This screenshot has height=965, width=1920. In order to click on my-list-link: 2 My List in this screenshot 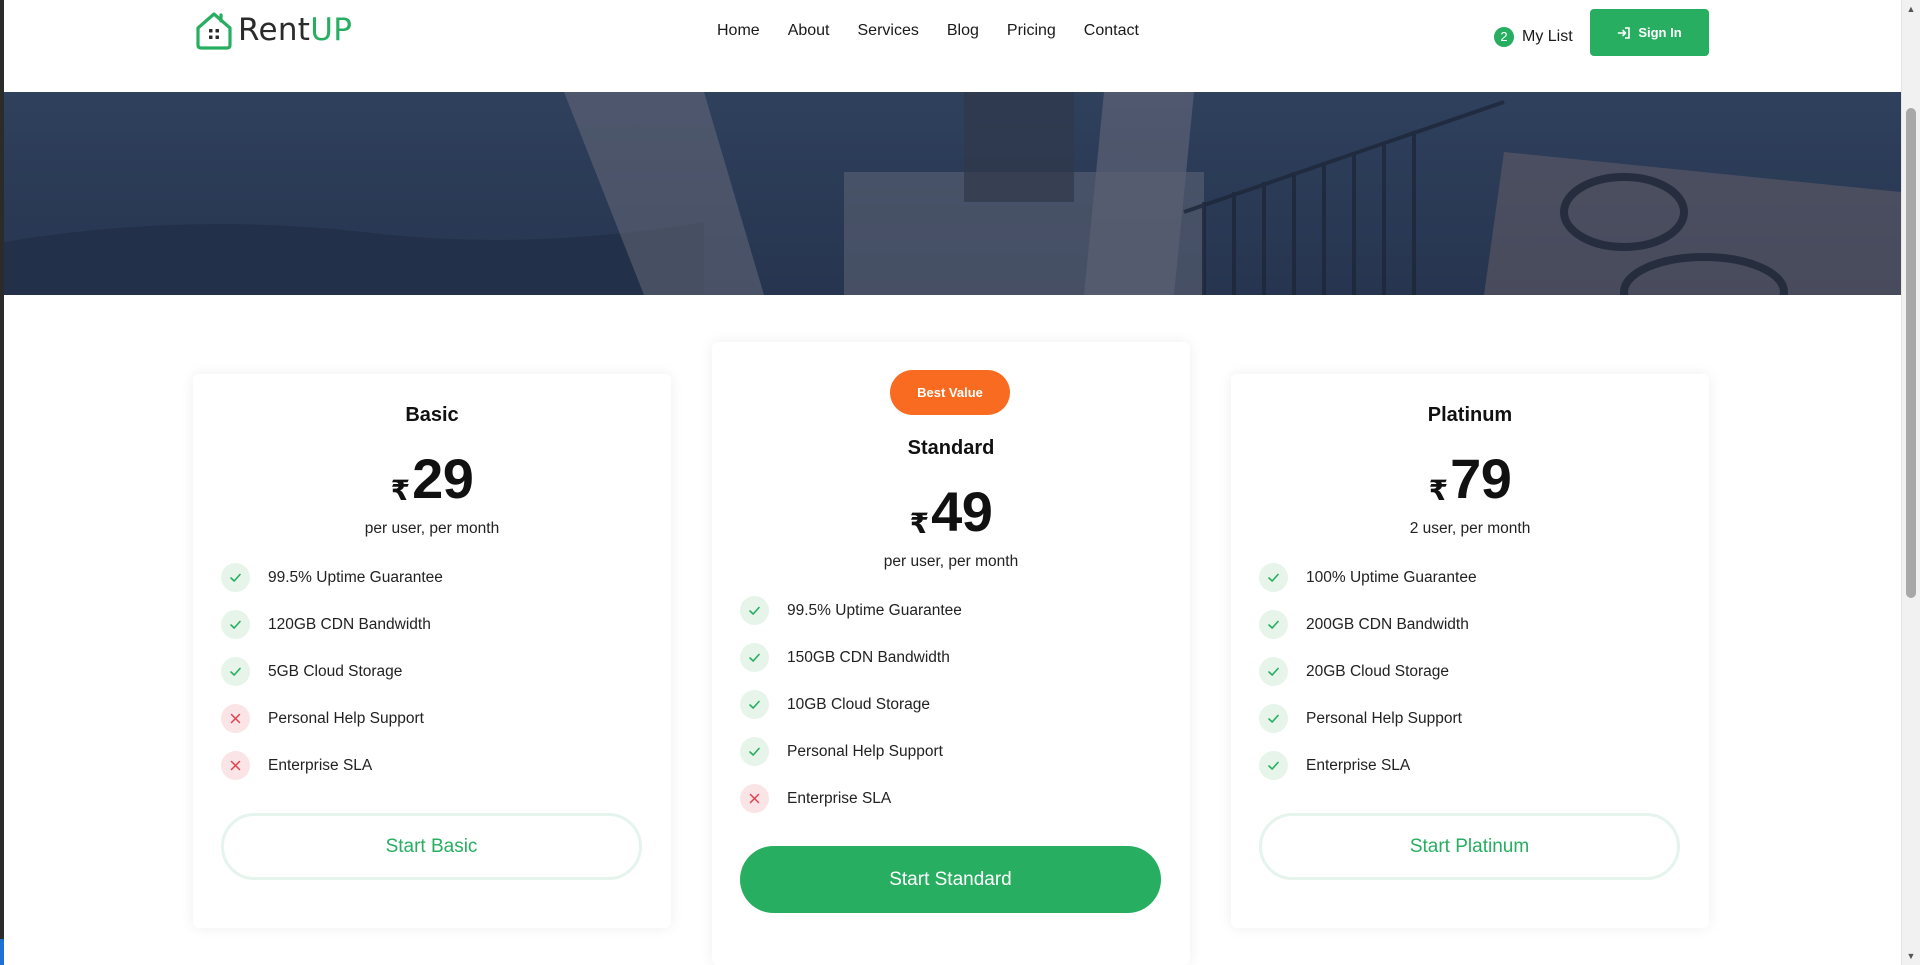, I will do `click(1533, 37)`.